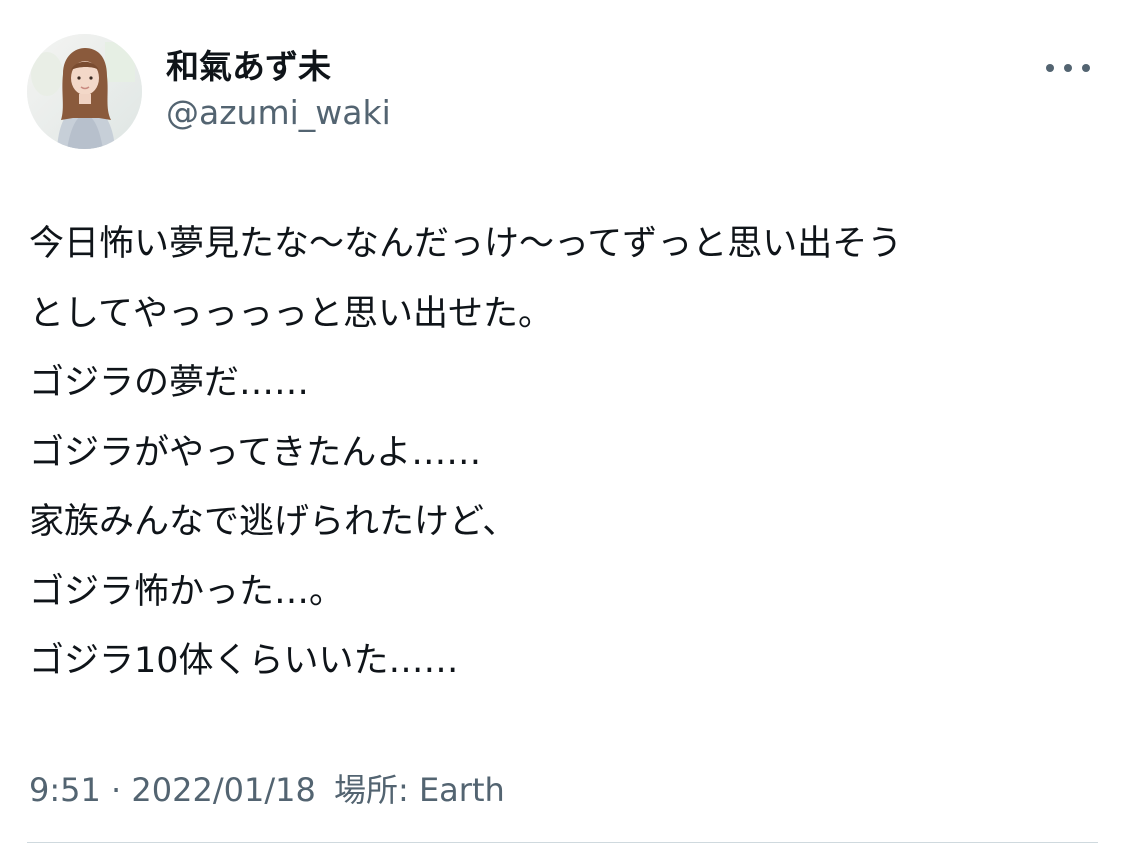  Describe the element at coordinates (187, 591) in the screenshot. I see `tweet-line: ゴジラ怖かった…。` at that location.